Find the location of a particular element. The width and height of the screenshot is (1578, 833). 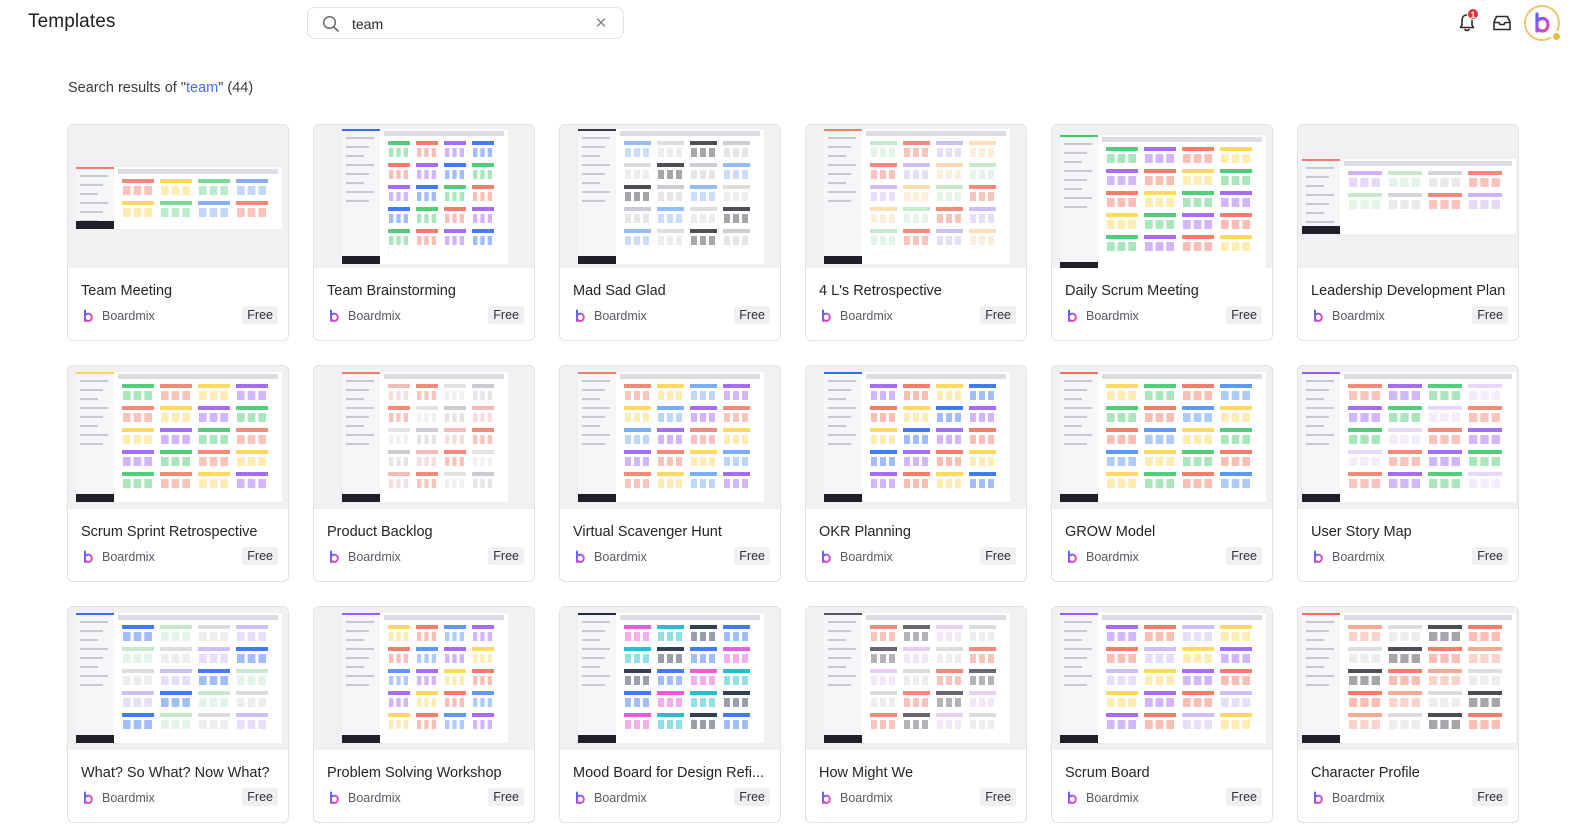

template-card: OKR Planning Boardmix Free is located at coordinates (916, 473).